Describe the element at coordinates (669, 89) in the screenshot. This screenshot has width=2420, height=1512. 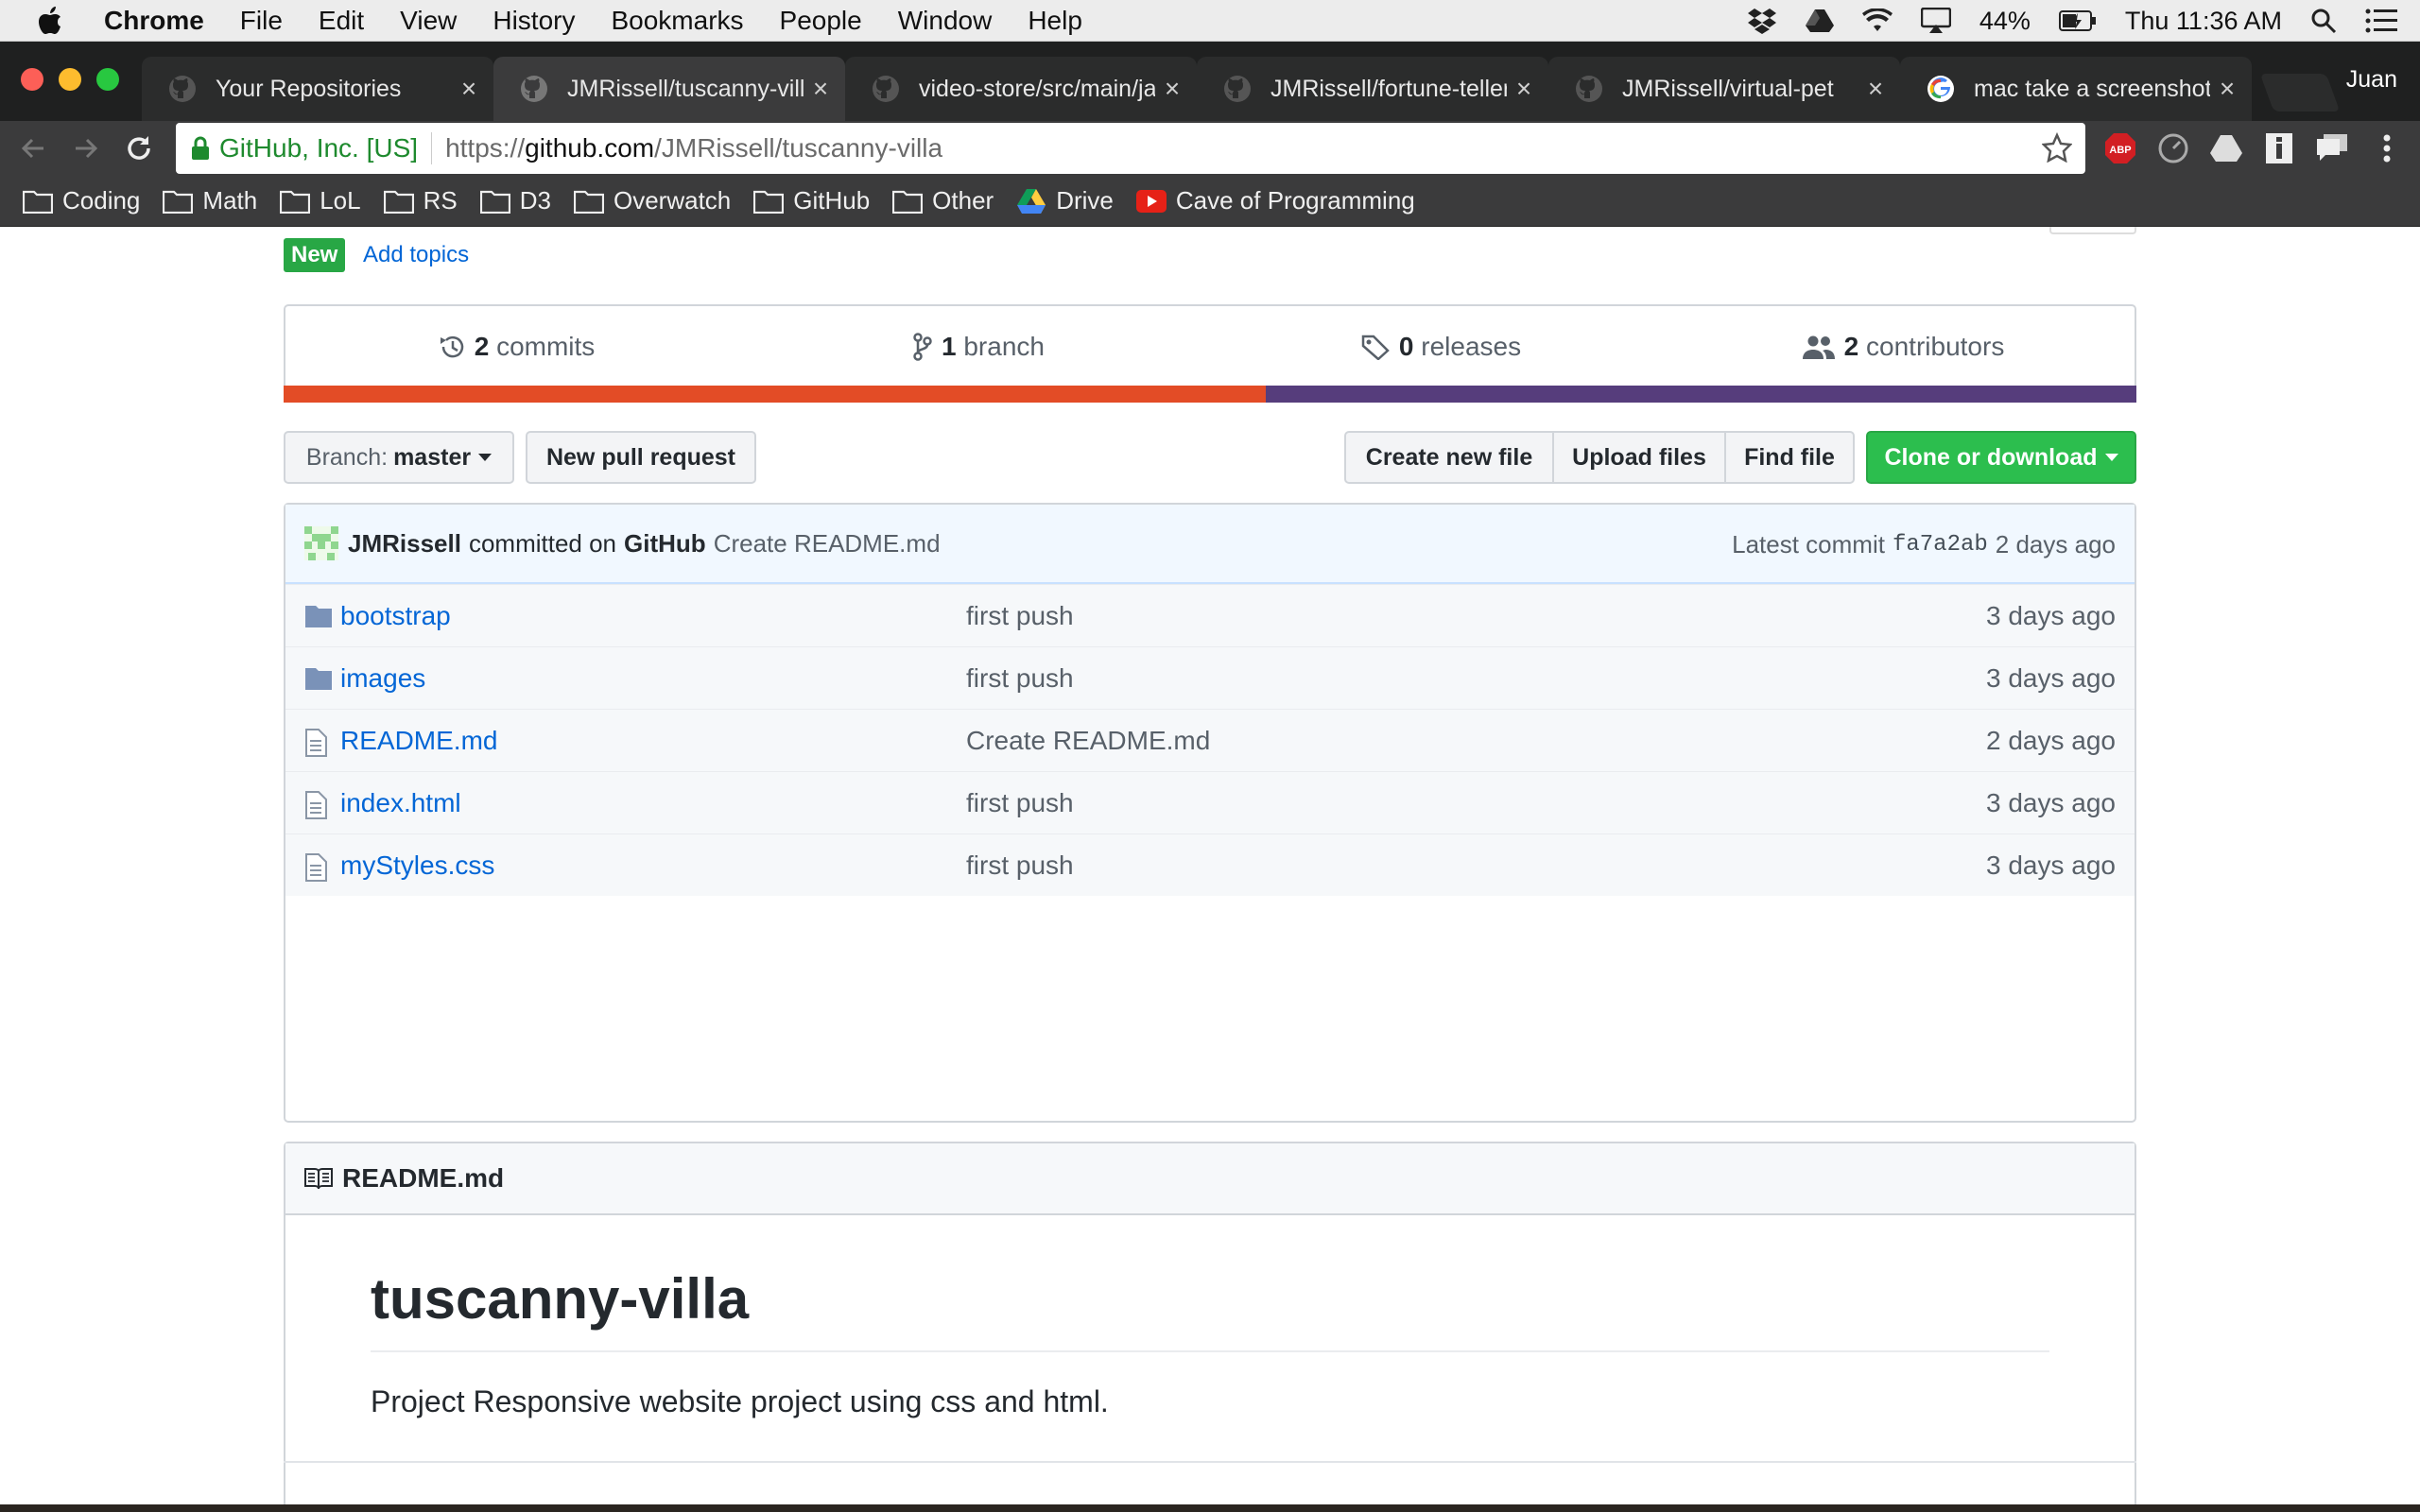
I see `tab-tuscanny-villa: JMRissell/tuscanny-villa ×` at that location.